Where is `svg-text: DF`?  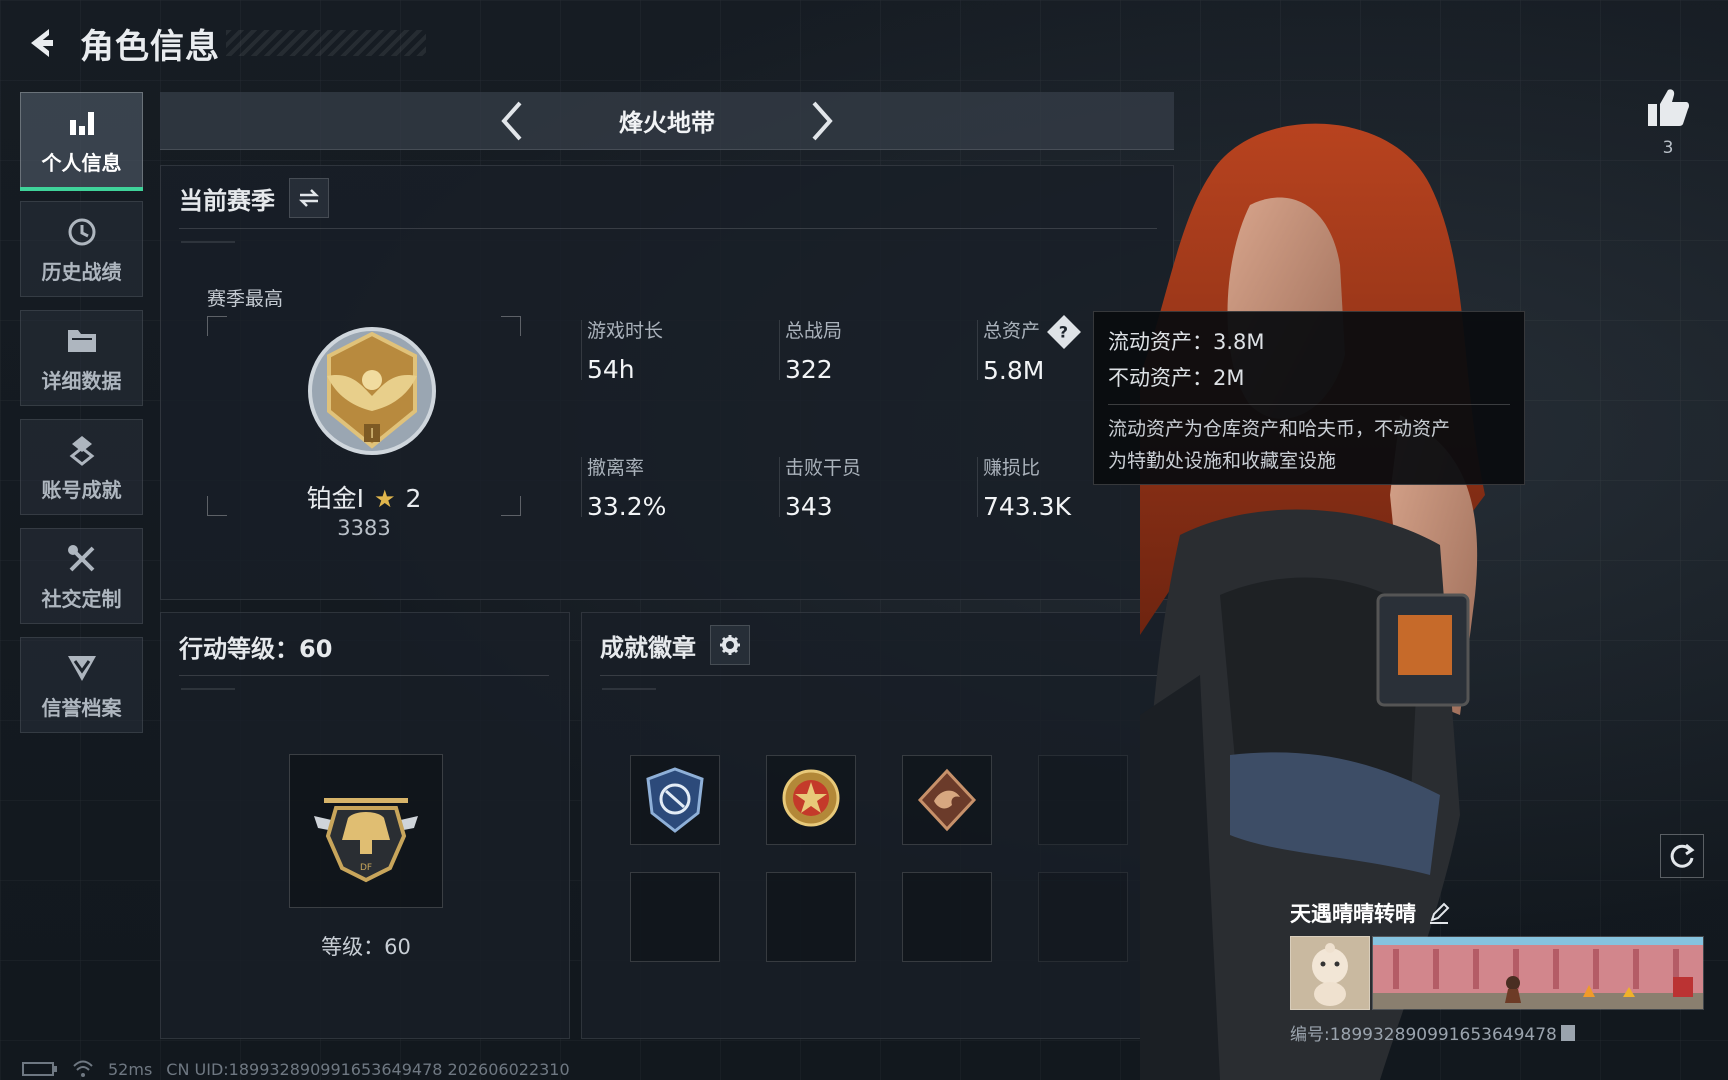
svg-text: DF is located at coordinates (366, 868).